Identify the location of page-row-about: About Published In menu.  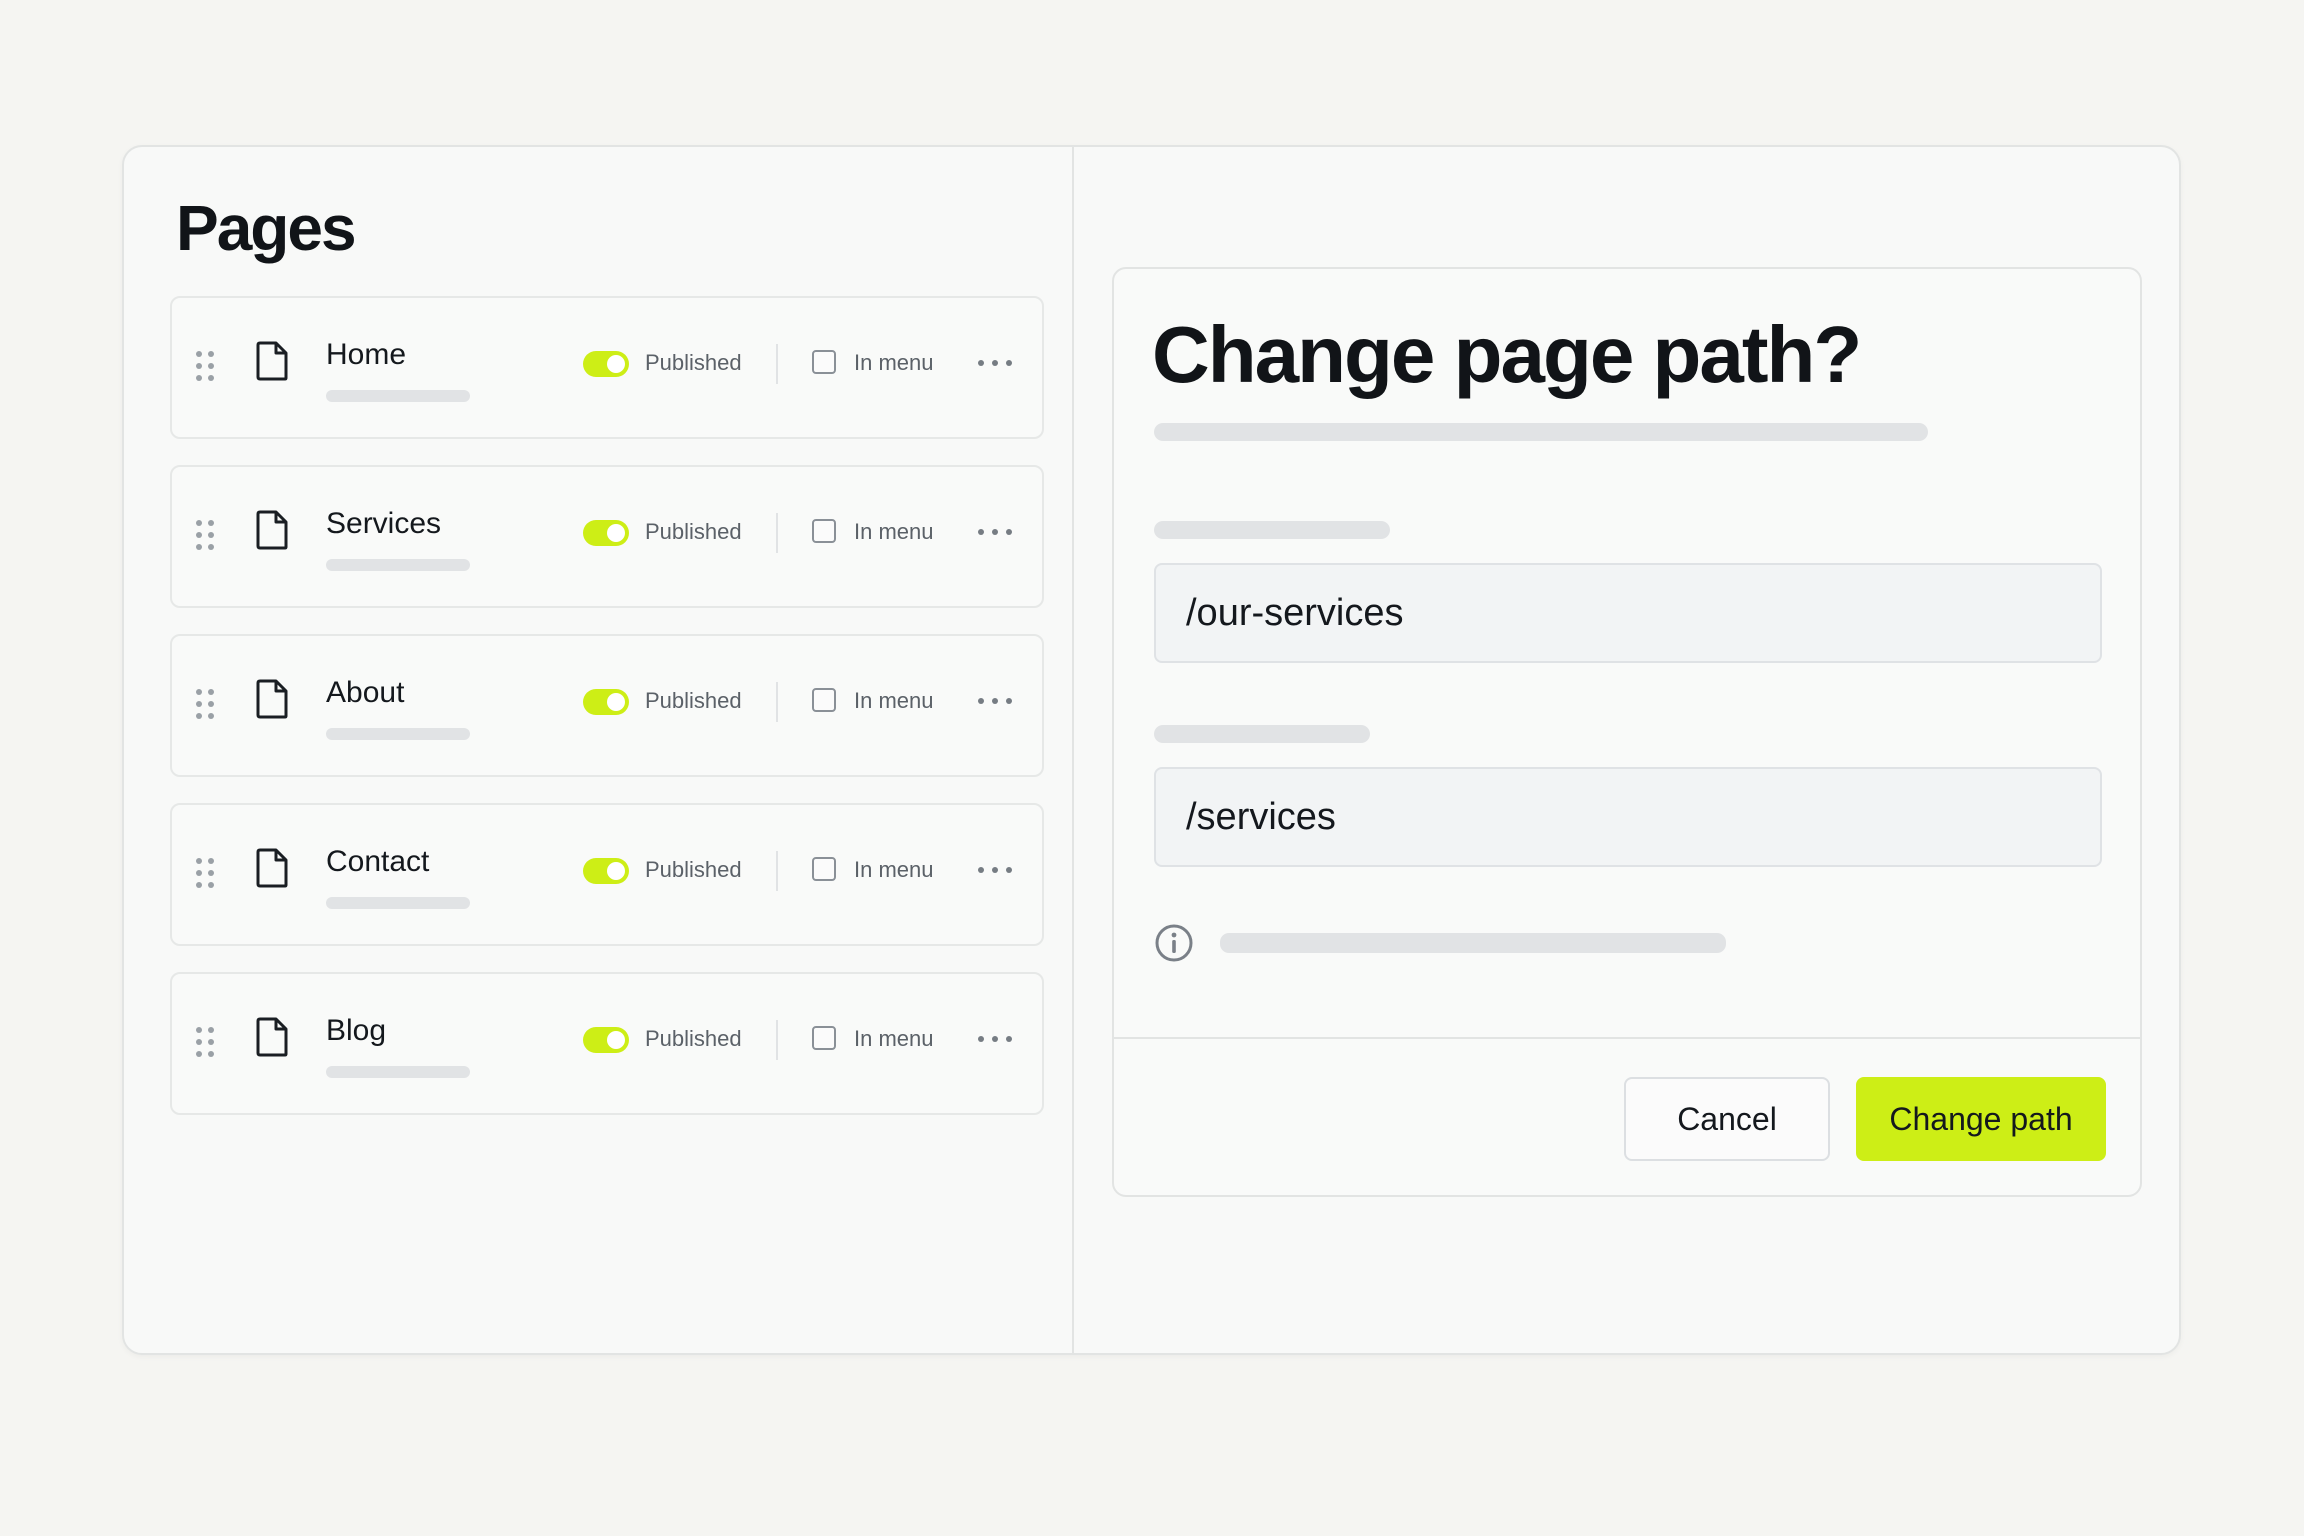
(607, 705).